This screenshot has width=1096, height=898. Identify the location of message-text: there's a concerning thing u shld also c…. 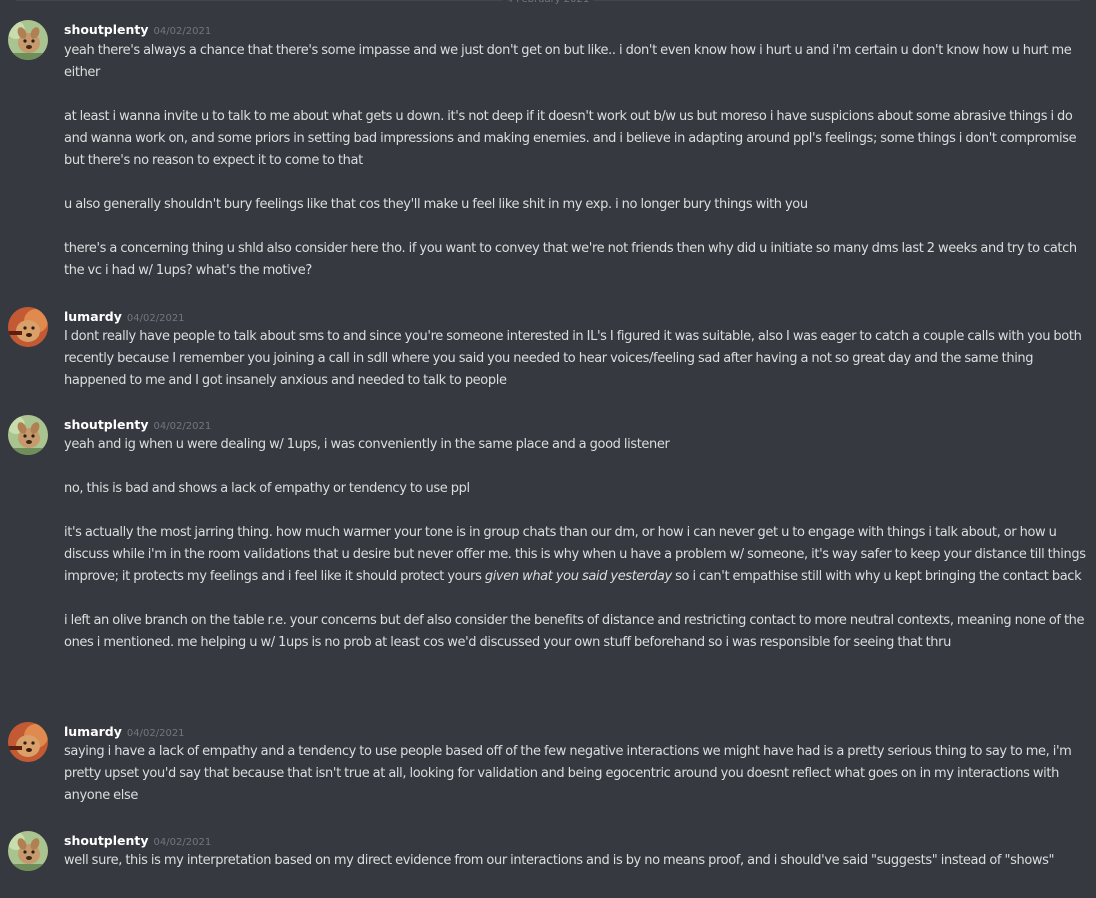
(570, 259).